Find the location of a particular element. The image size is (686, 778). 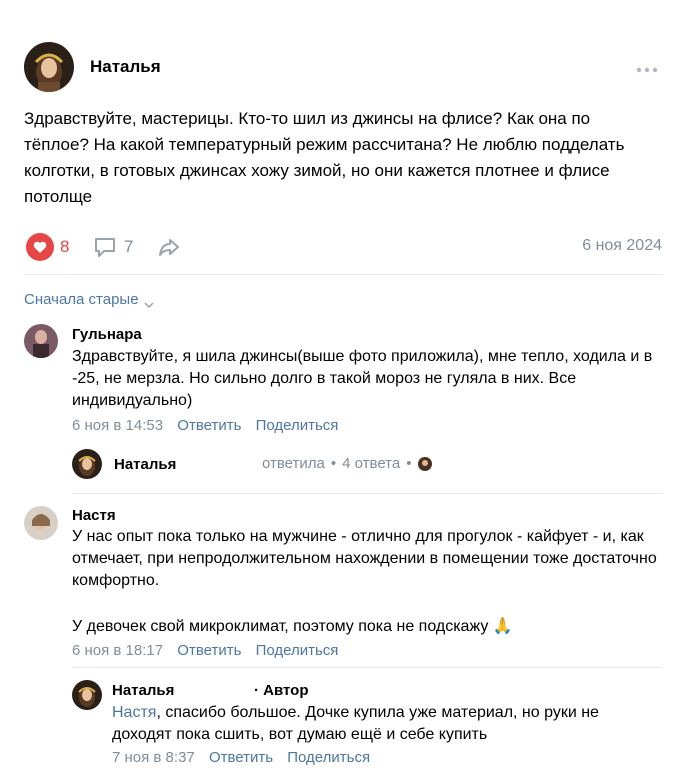

like-count: 8 is located at coordinates (65, 246).